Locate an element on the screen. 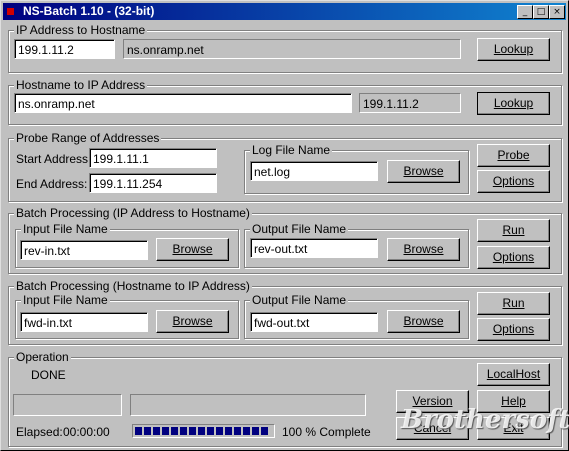 The height and width of the screenshot is (451, 569). window-title: NS-Batch 1.10 - (32-bit) is located at coordinates (89, 11).